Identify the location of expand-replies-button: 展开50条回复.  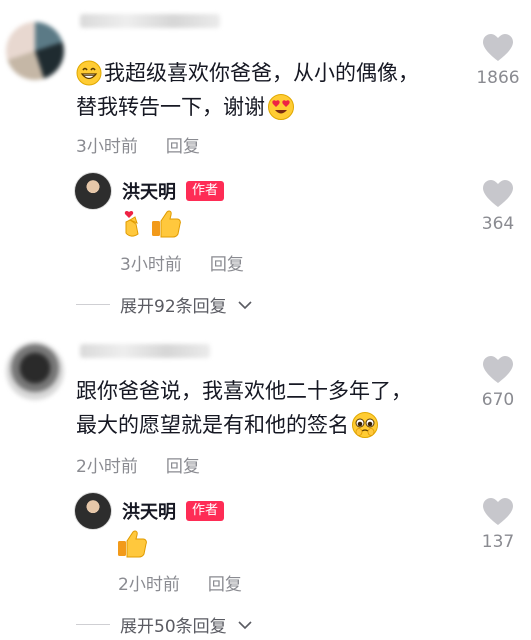
(164, 624).